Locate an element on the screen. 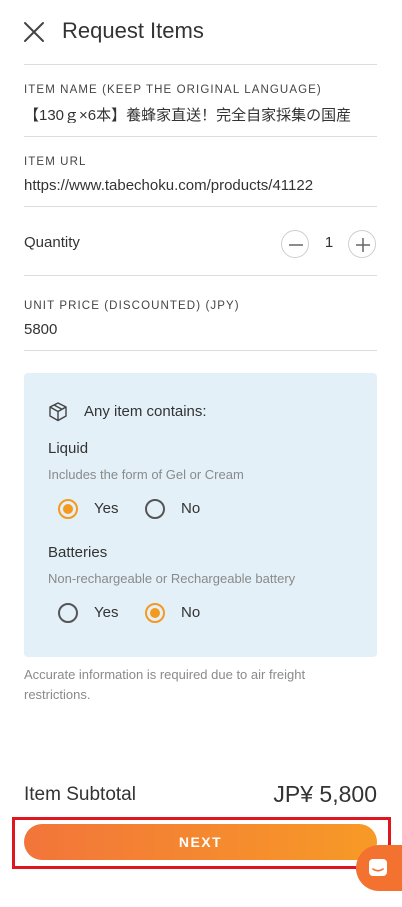 This screenshot has width=402, height=907. liquid-no-label: No is located at coordinates (190, 508).